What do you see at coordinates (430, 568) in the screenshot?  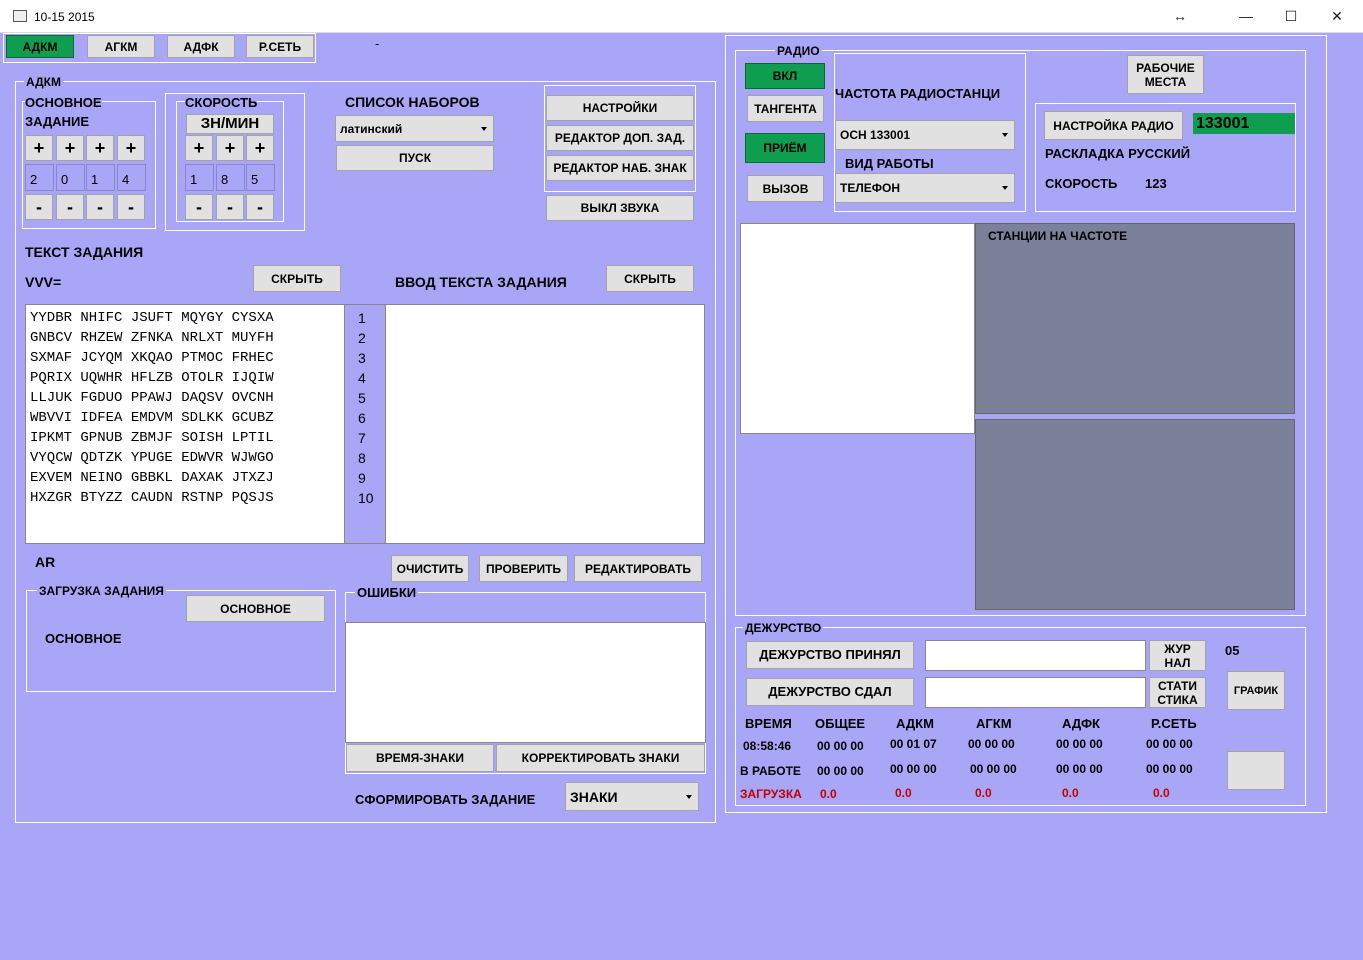 I see `clear-button: ОЧИСТИТЬ` at bounding box center [430, 568].